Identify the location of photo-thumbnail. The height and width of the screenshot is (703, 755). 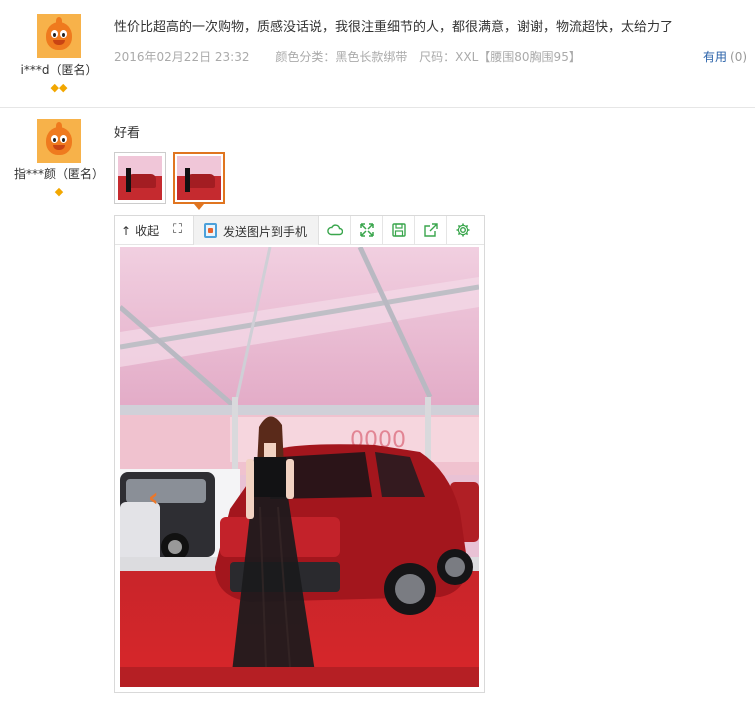
(140, 178).